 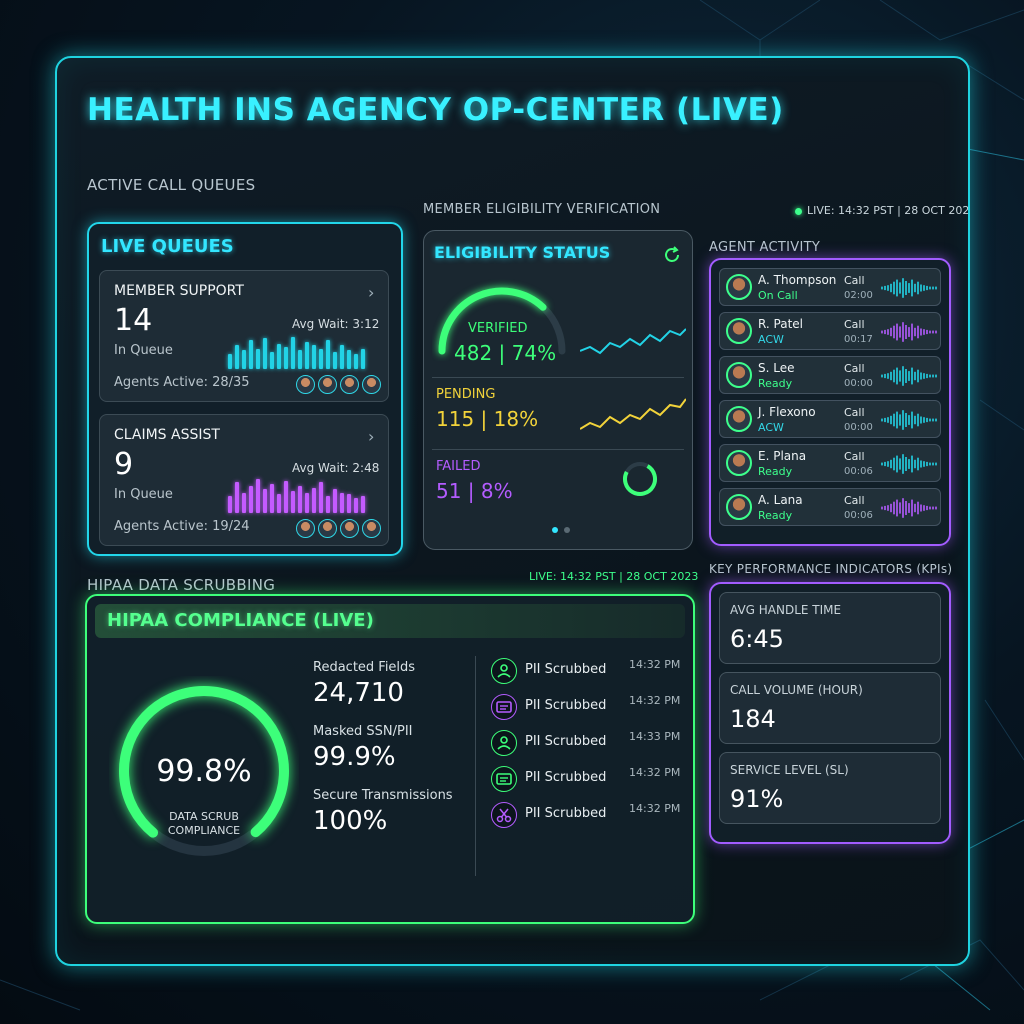 I want to click on live-indicator-icon, so click(x=798, y=211).